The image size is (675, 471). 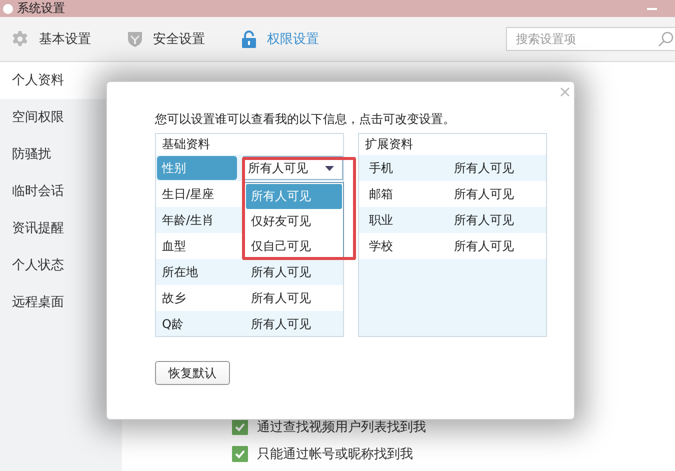 I want to click on field-label: 所在地, so click(x=198, y=272).